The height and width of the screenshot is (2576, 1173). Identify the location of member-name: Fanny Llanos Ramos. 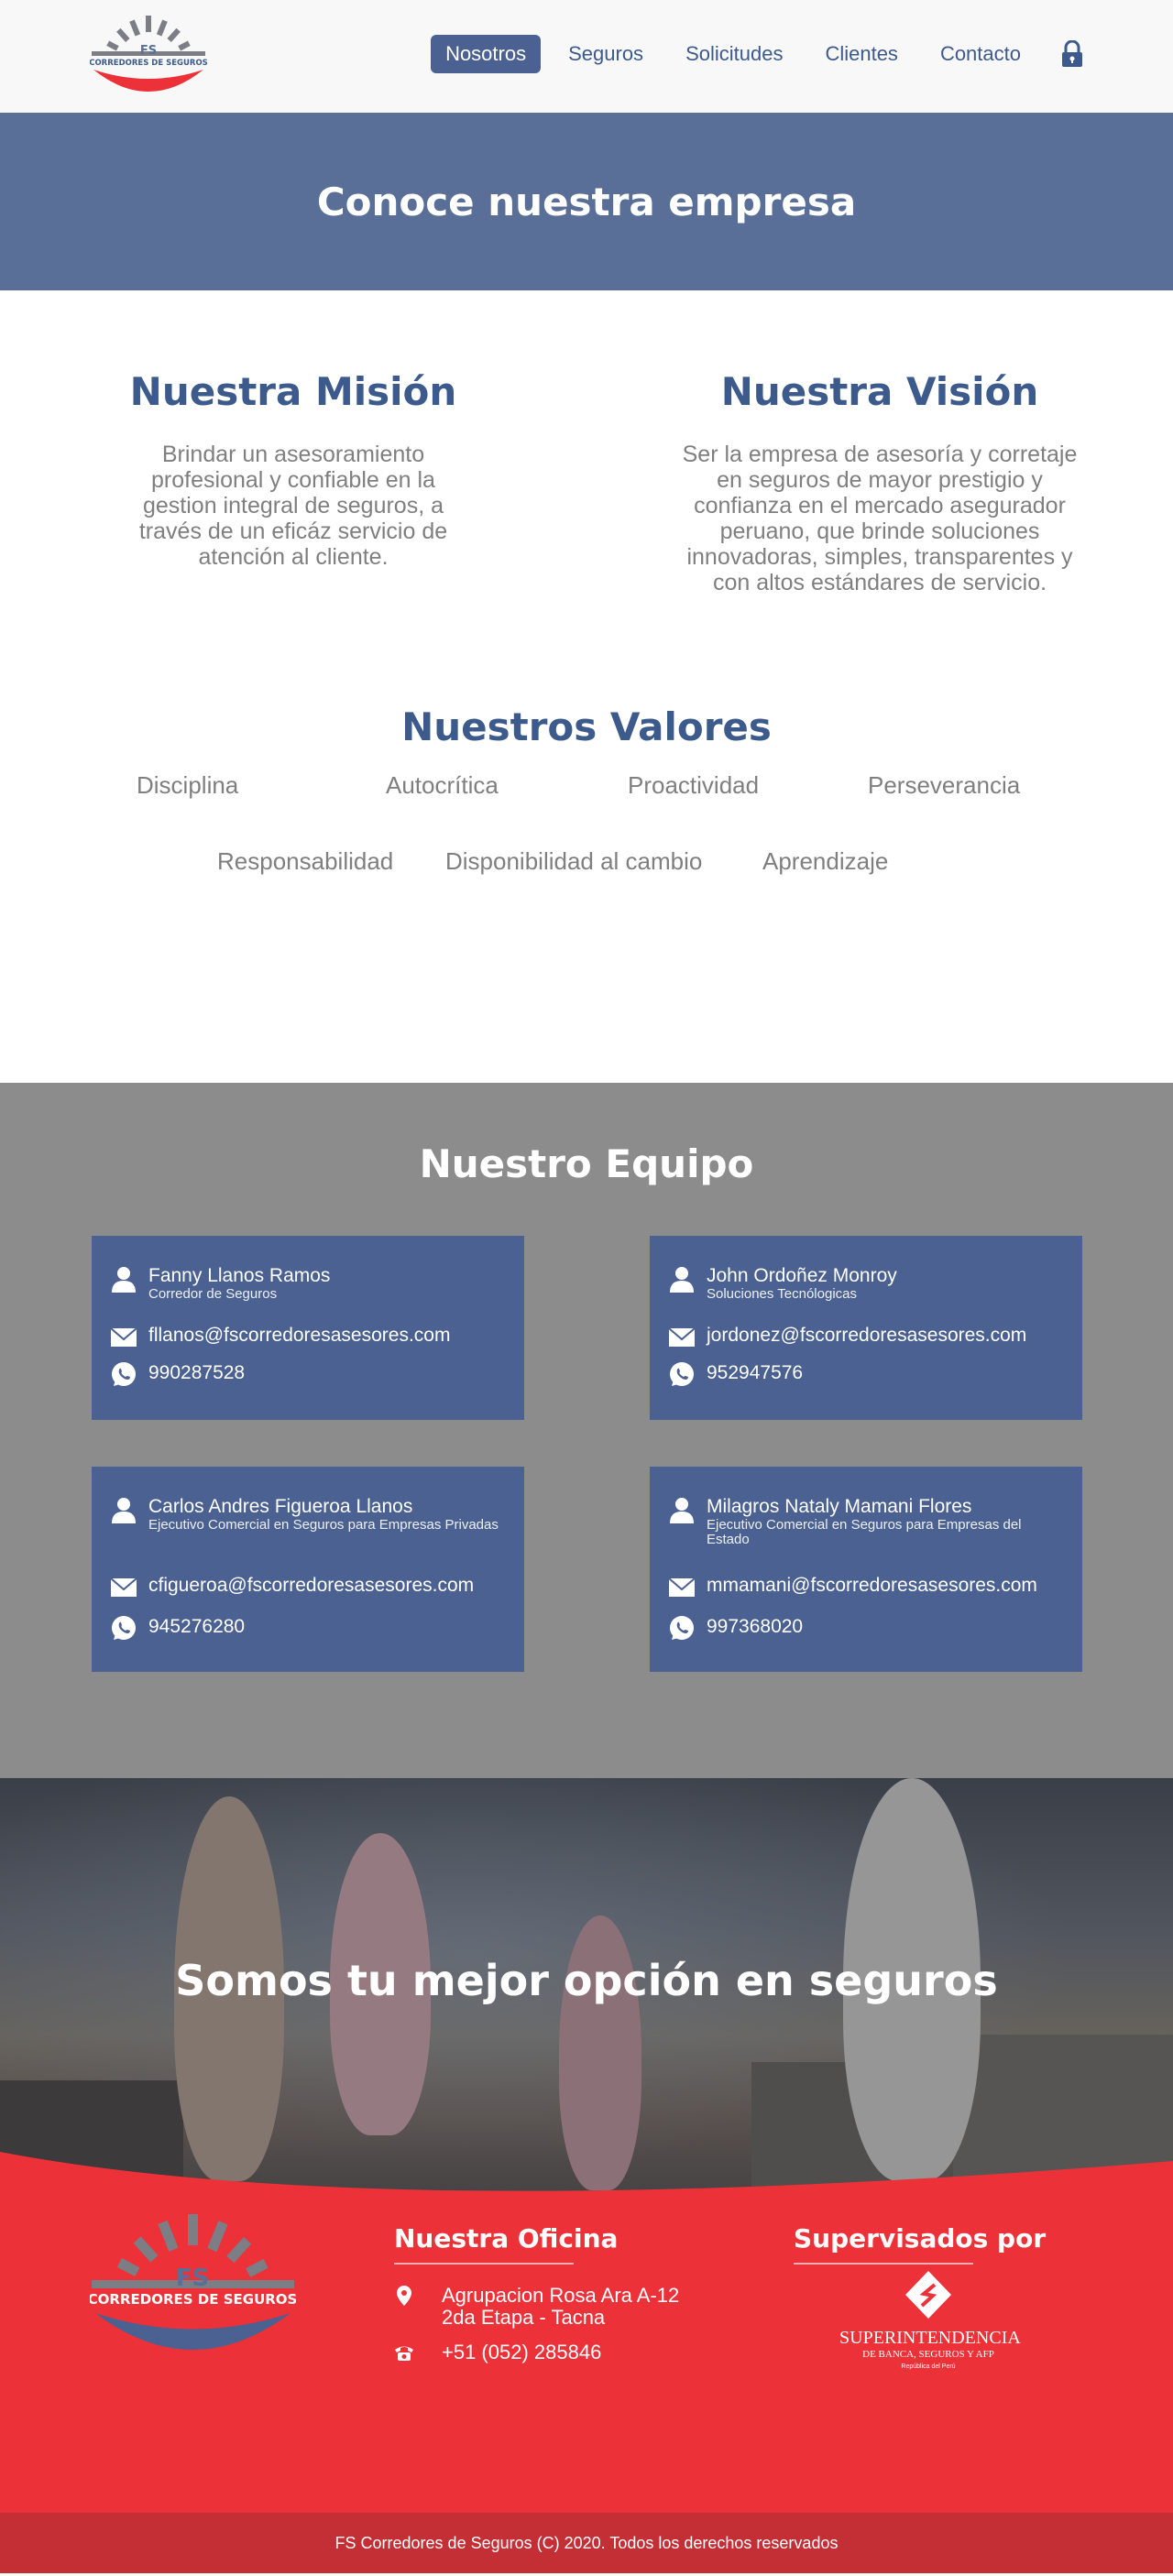
(240, 1276).